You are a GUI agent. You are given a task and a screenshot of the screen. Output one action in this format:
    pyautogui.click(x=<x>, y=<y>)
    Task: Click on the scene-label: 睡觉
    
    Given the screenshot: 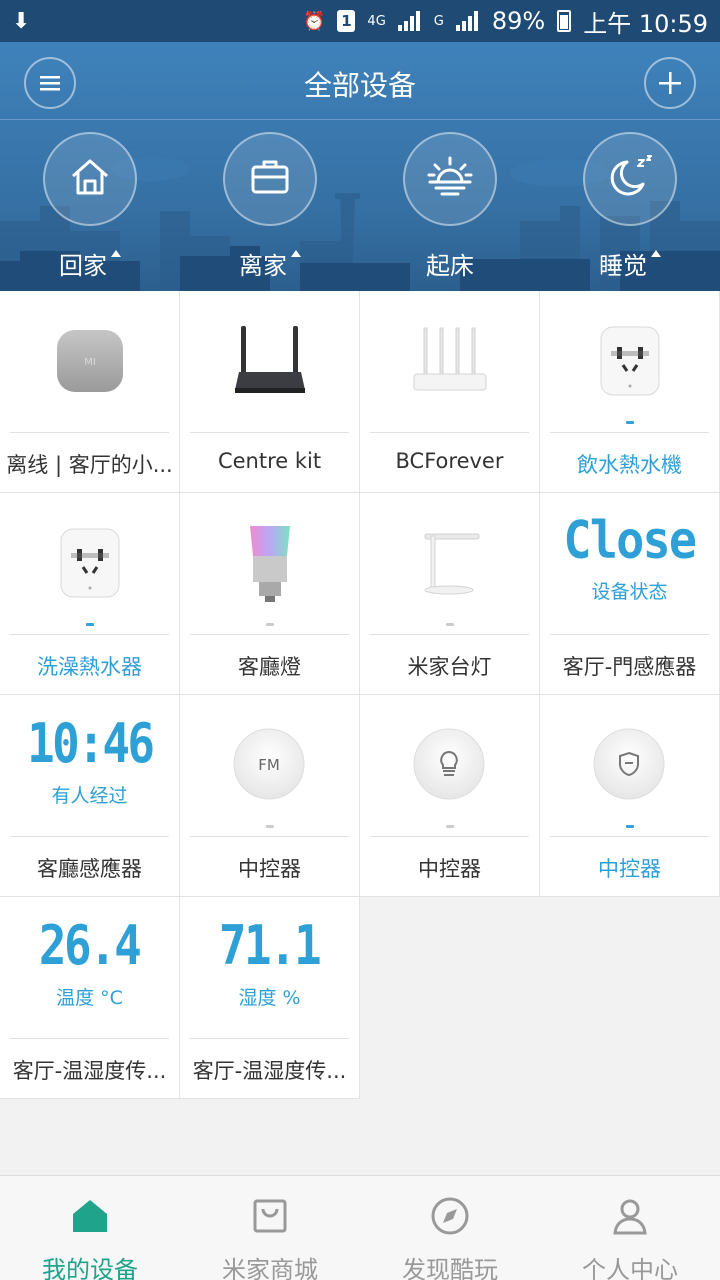 What is the action you would take?
    pyautogui.click(x=630, y=263)
    